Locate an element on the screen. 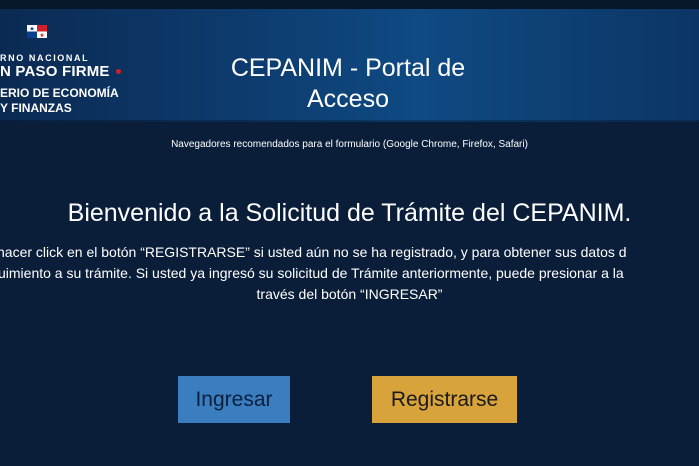 Image resolution: width=699 pixels, height=466 pixels. slogan-dot-icon is located at coordinates (118, 71).